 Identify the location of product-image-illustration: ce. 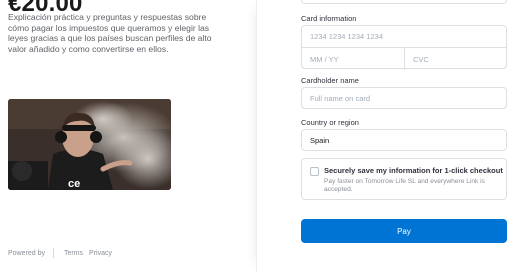
(89, 144).